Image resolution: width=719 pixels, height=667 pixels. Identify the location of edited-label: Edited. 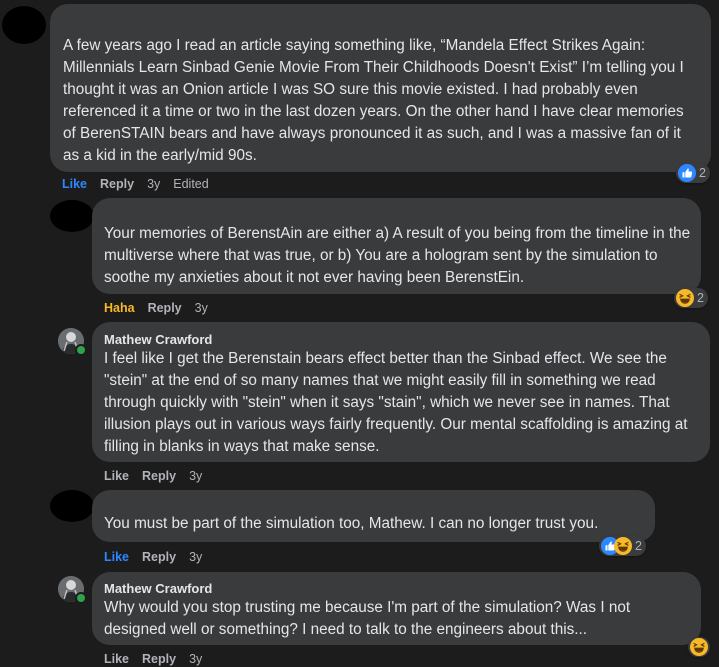
(191, 184).